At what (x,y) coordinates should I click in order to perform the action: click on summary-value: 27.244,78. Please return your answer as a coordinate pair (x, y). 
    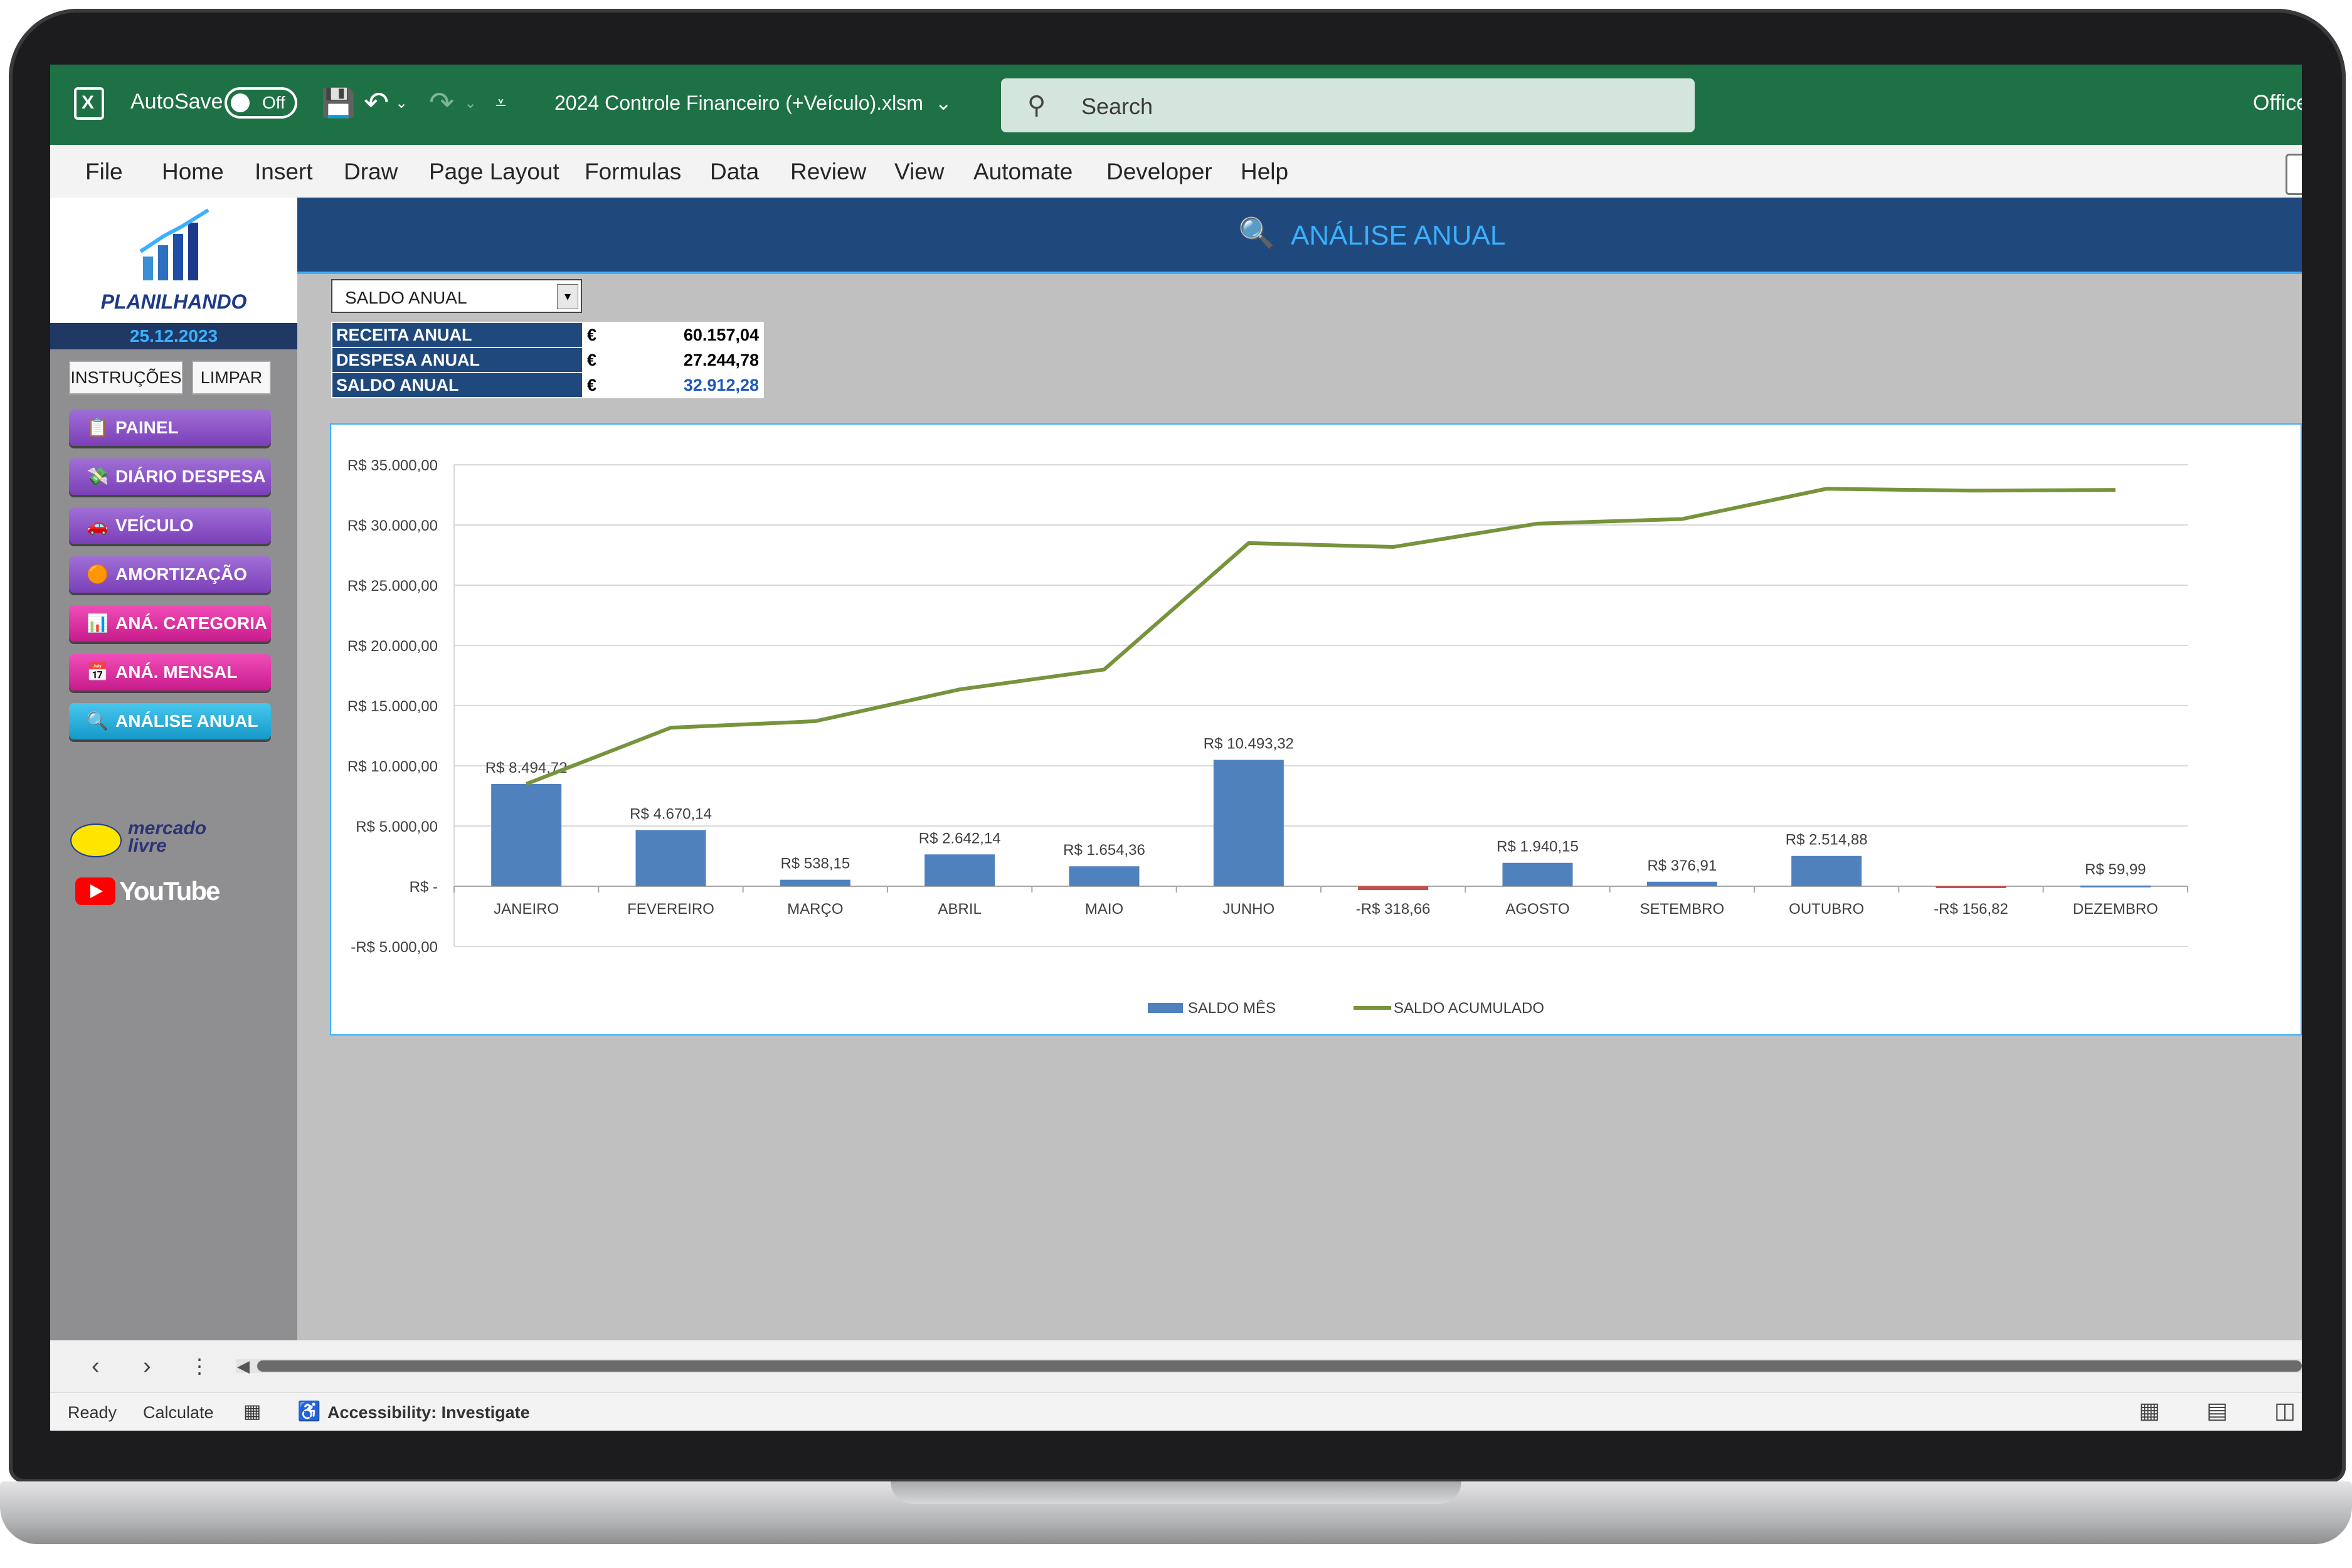
    Looking at the image, I should click on (693, 360).